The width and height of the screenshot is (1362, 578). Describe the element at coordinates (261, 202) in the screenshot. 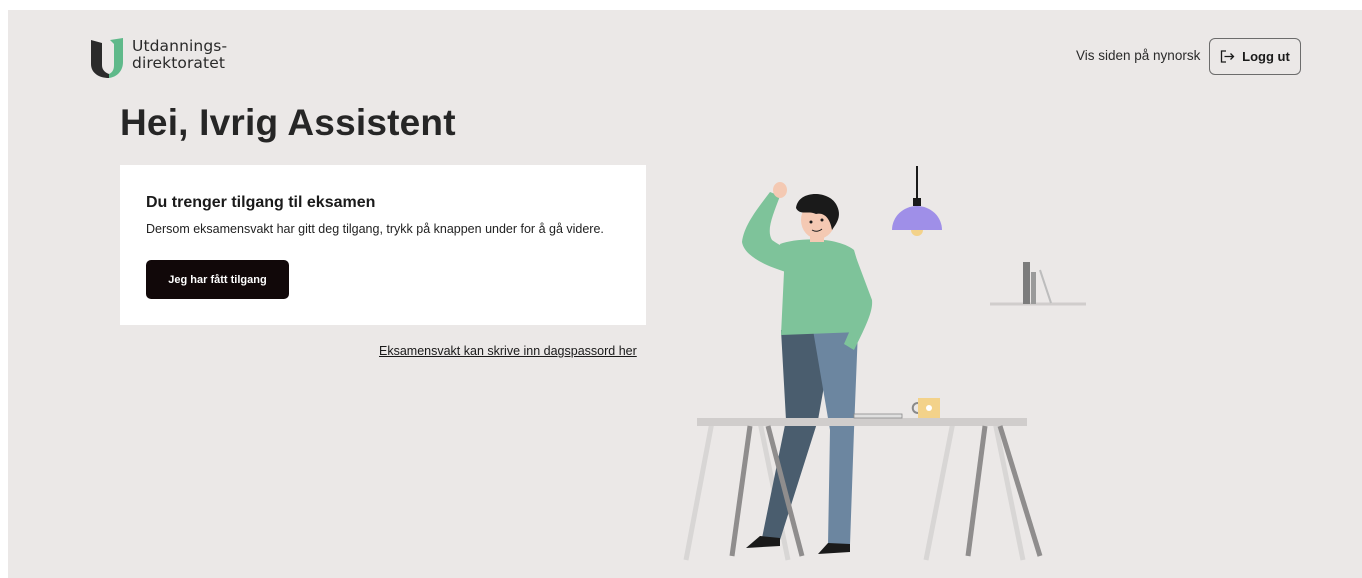

I see `card-title: Du trenger tilgang til eksamen` at that location.